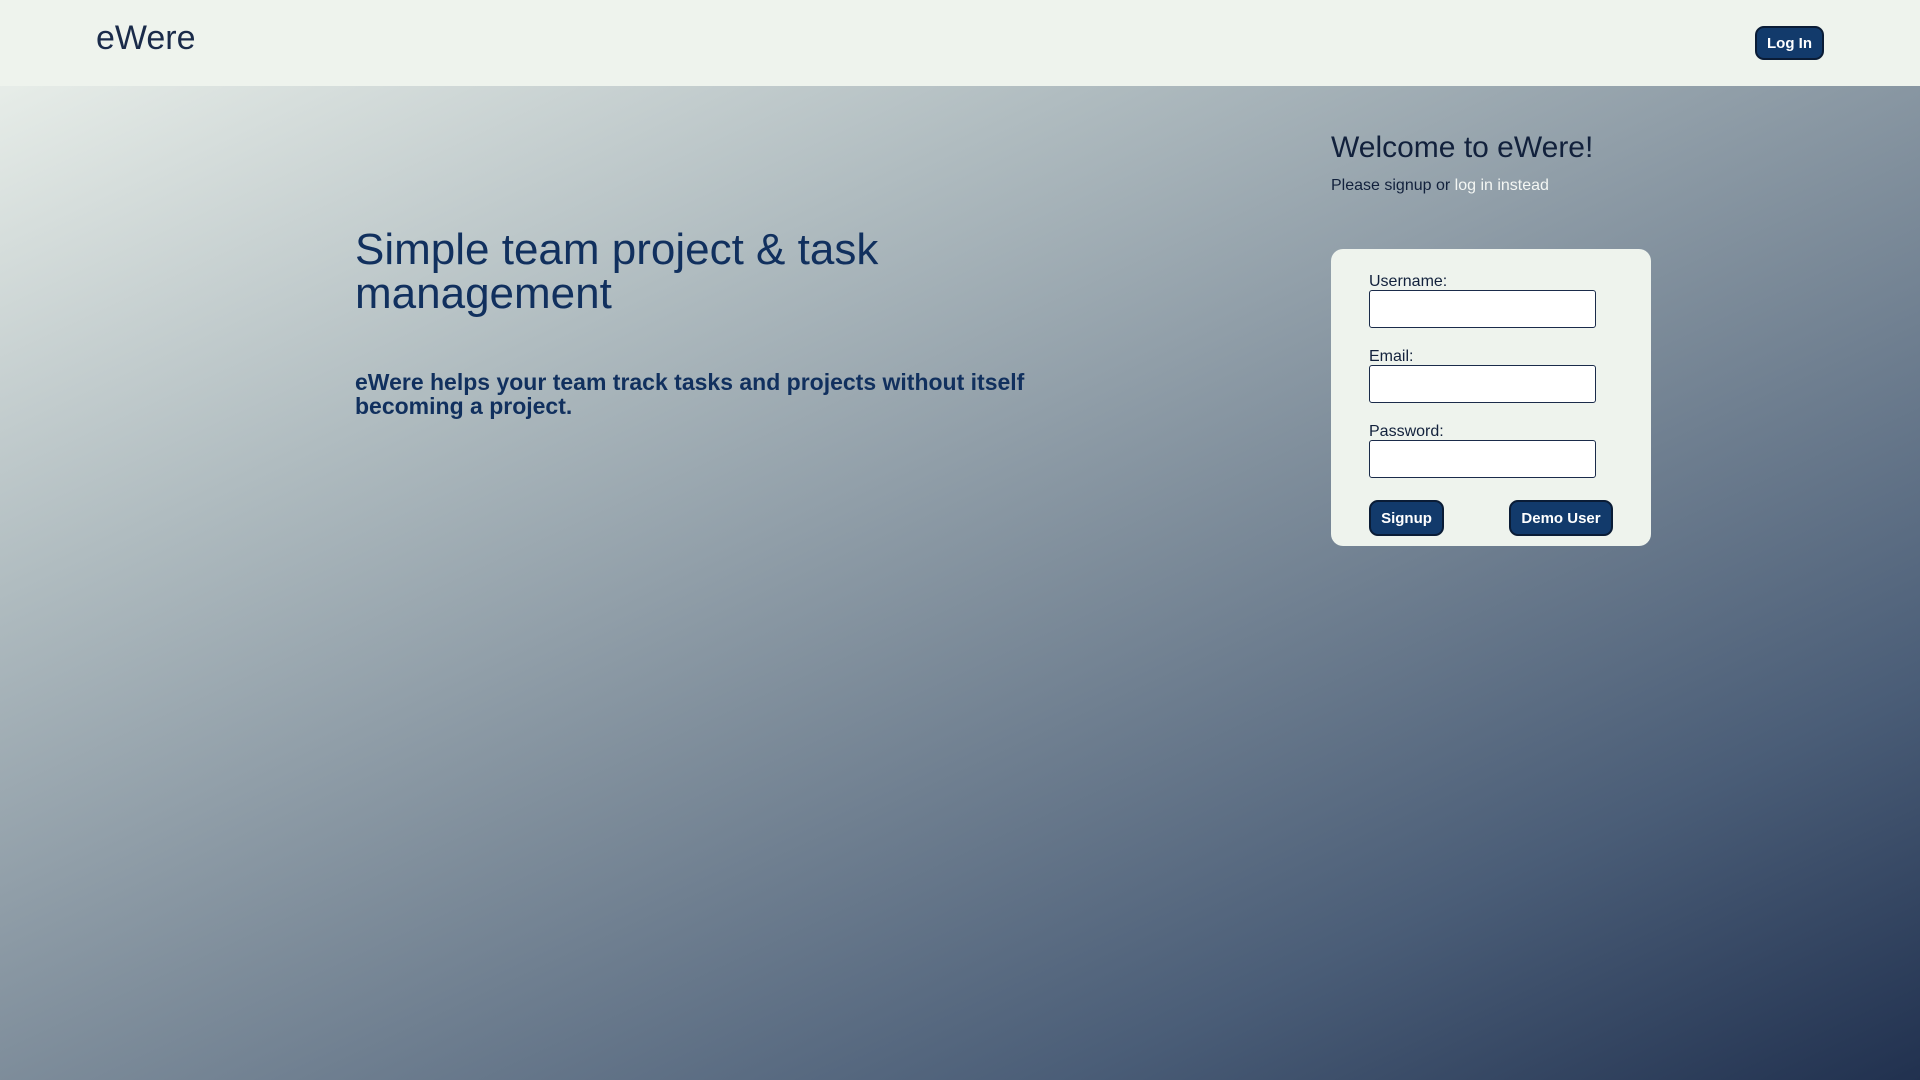  Describe the element at coordinates (1391, 356) in the screenshot. I see `email-label: Email:` at that location.